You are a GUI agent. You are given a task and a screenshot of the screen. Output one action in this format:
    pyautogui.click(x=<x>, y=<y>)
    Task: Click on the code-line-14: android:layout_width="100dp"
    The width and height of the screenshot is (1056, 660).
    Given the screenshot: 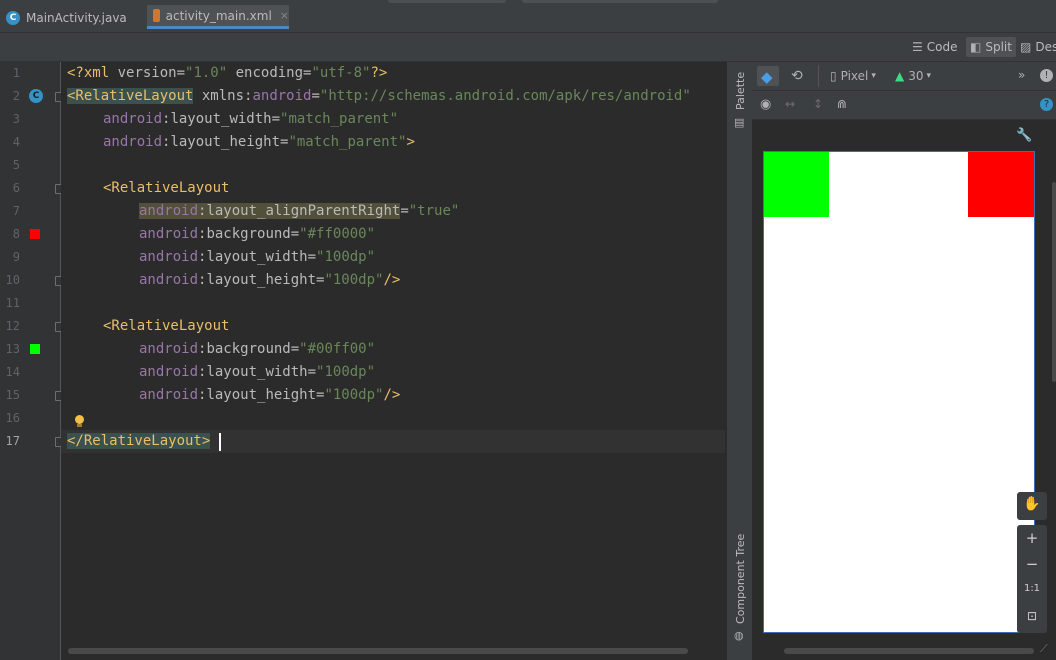 What is the action you would take?
    pyautogui.click(x=257, y=372)
    